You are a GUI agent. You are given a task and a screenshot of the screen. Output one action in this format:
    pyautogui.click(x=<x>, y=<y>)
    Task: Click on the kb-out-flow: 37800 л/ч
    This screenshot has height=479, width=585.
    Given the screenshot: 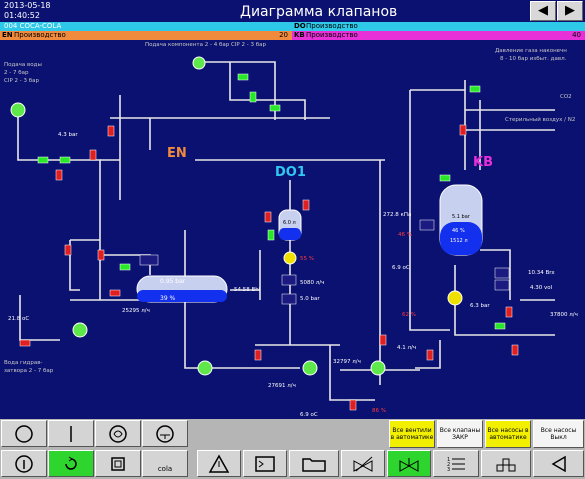 What is the action you would take?
    pyautogui.click(x=564, y=315)
    